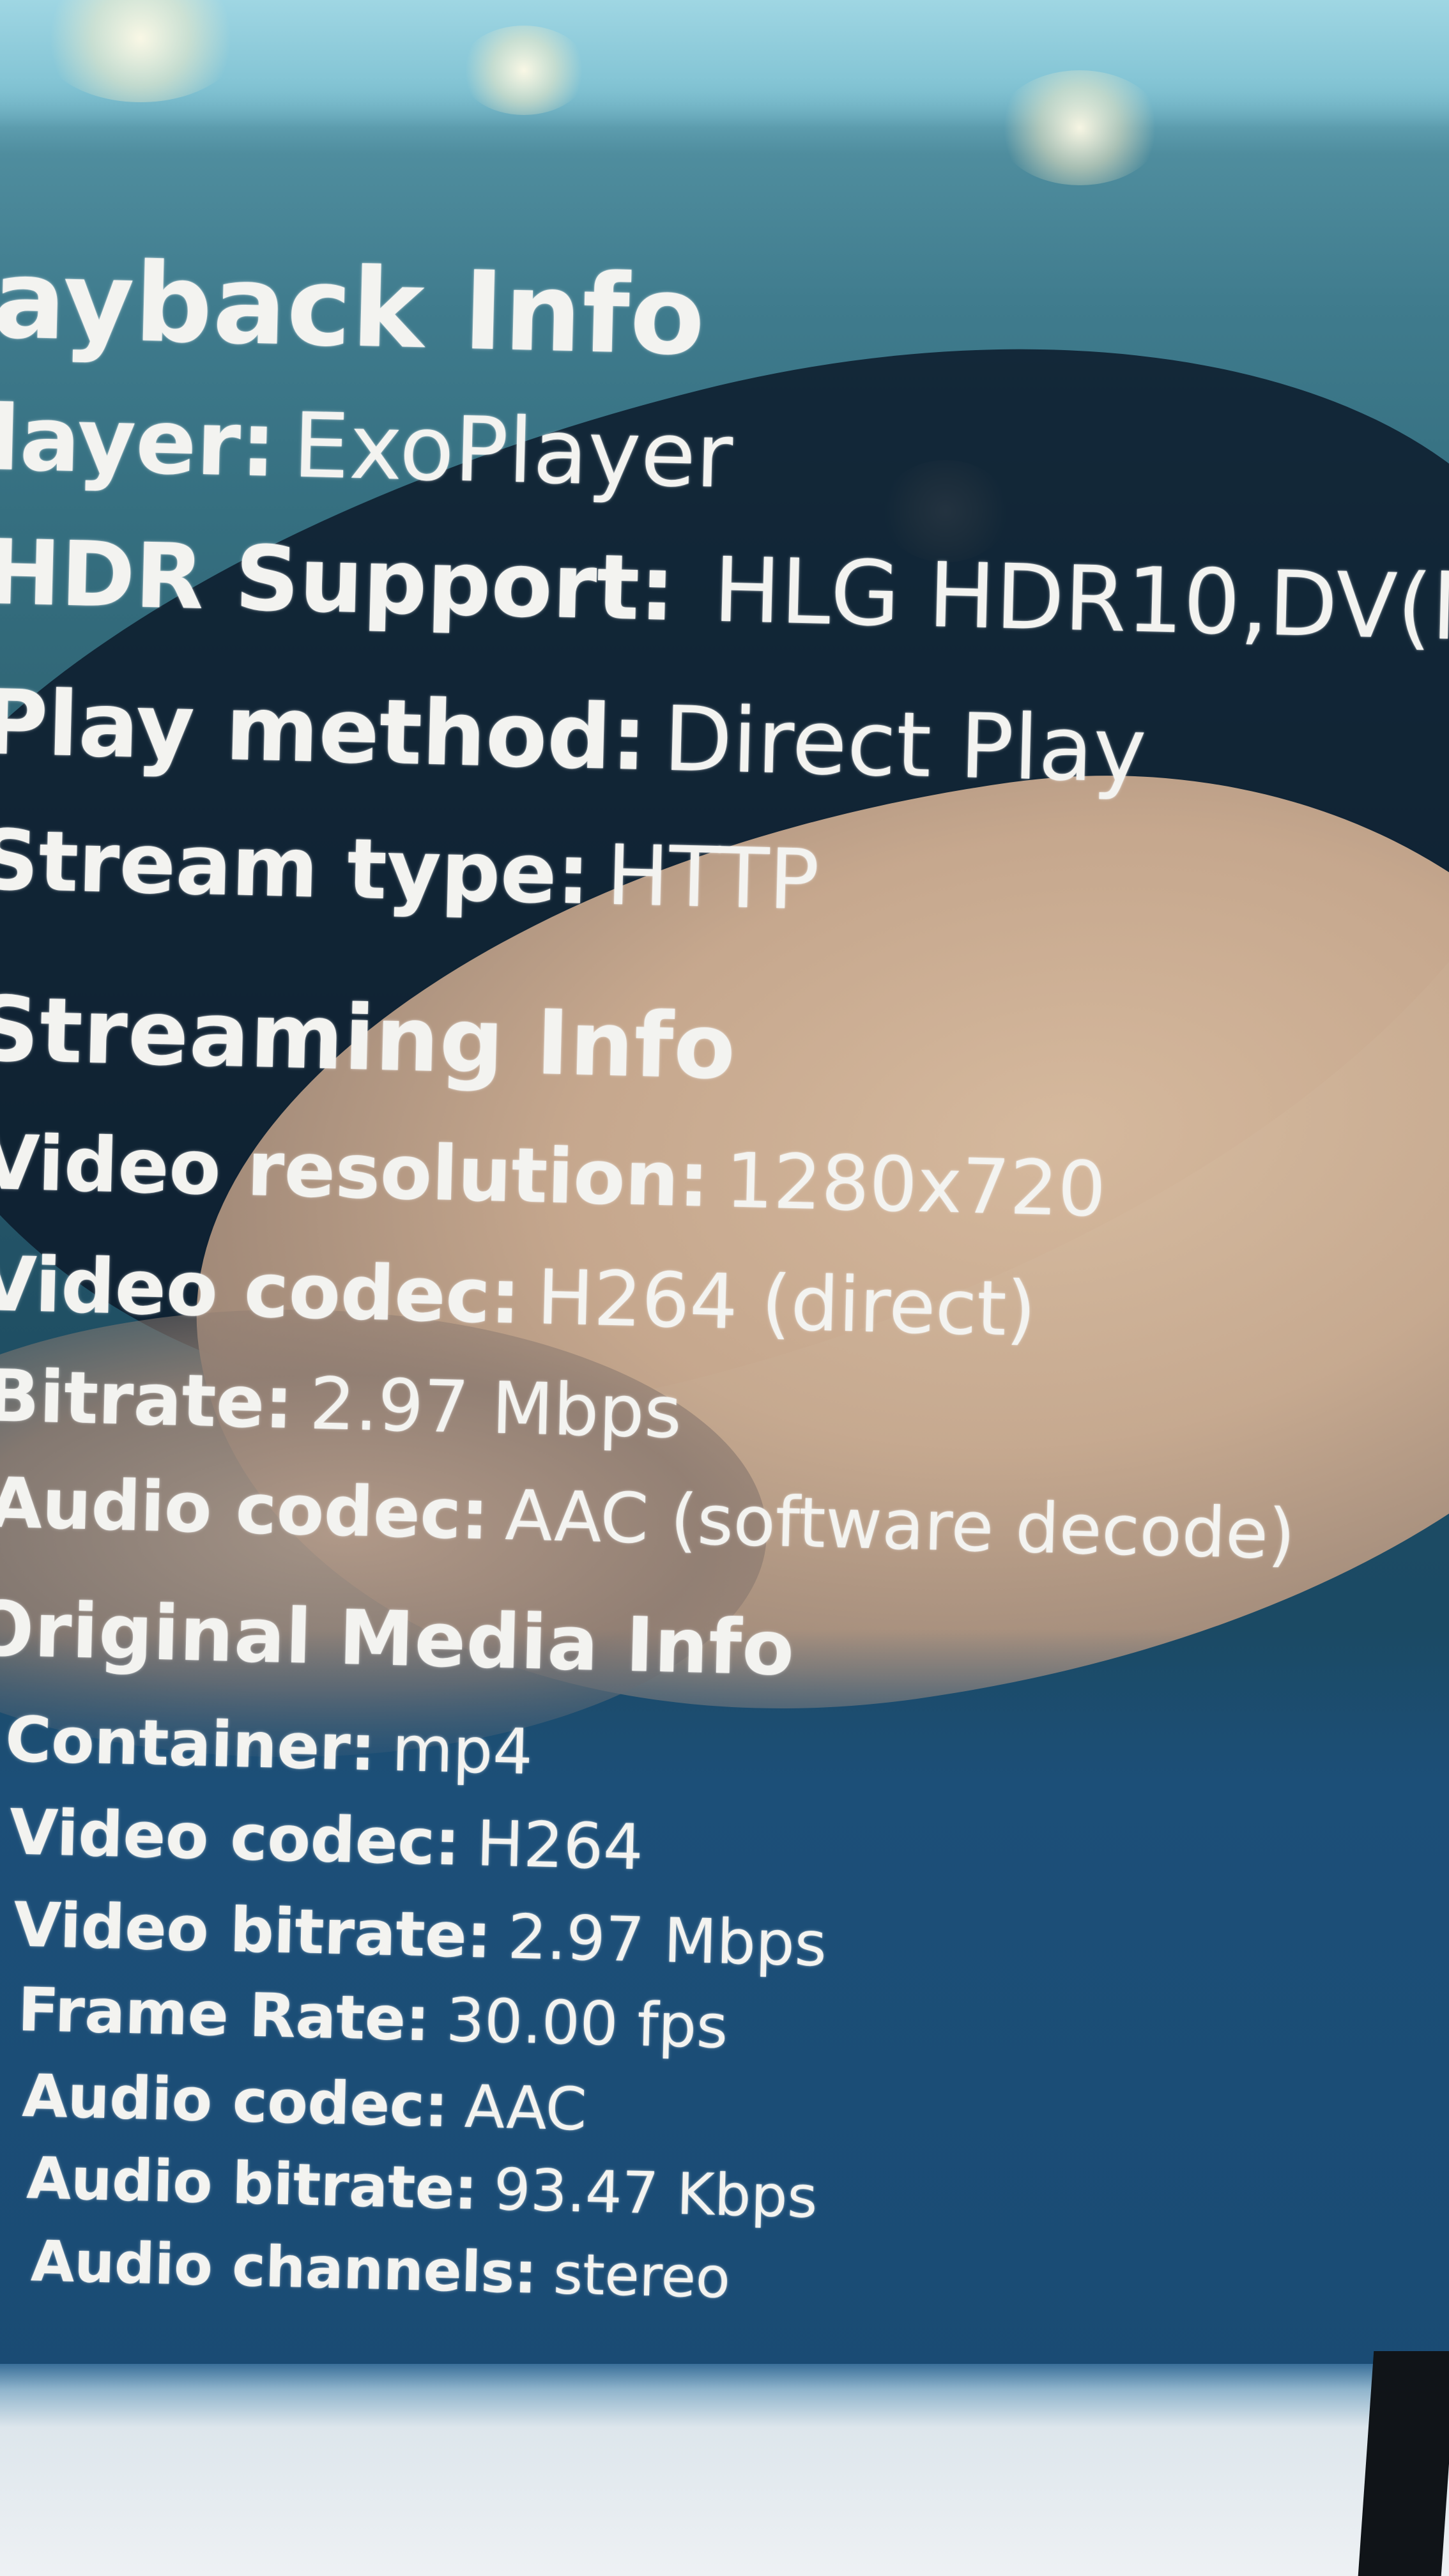 The width and height of the screenshot is (1449, 2576). Describe the element at coordinates (235, 2101) in the screenshot. I see `original-audio-codec-label: Audio codec:` at that location.